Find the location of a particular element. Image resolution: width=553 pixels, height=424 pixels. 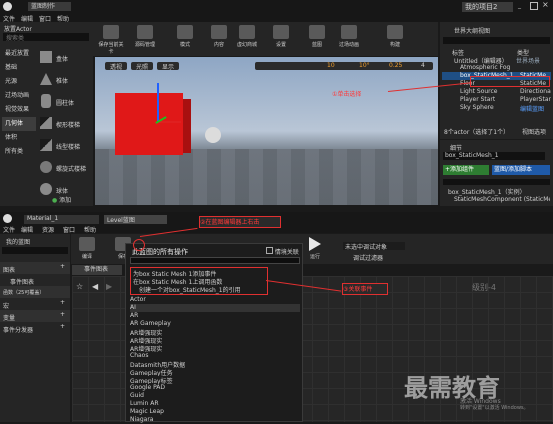

category-gameplay-tags: Gameplay标签 is located at coordinates (215, 380).